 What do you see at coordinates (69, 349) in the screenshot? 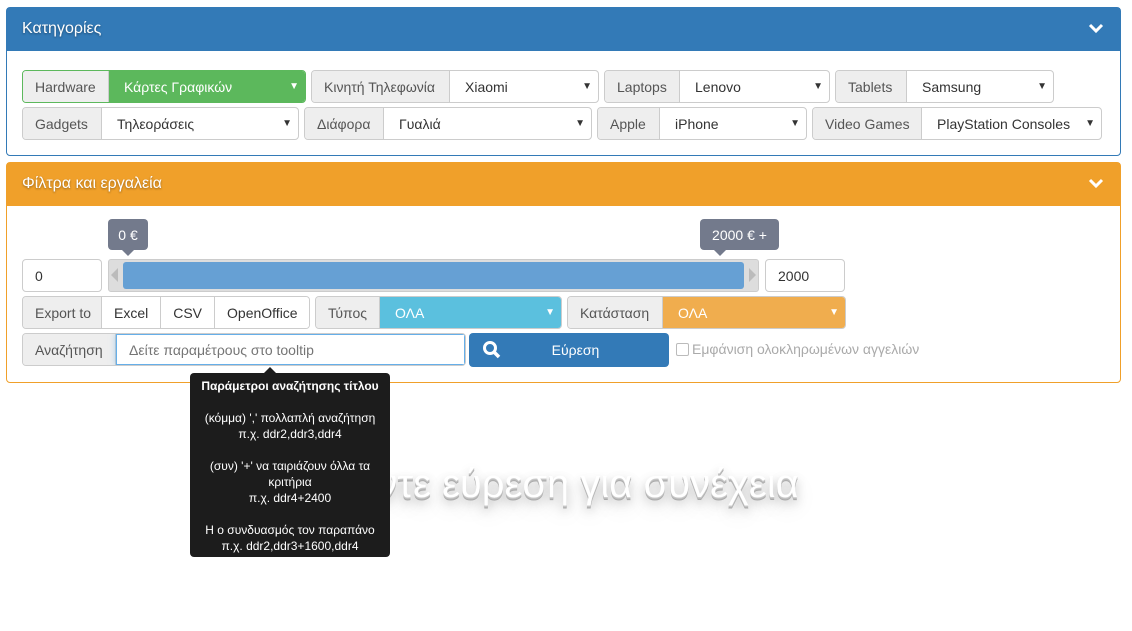
I see `search-label: Αναζήτηση` at bounding box center [69, 349].